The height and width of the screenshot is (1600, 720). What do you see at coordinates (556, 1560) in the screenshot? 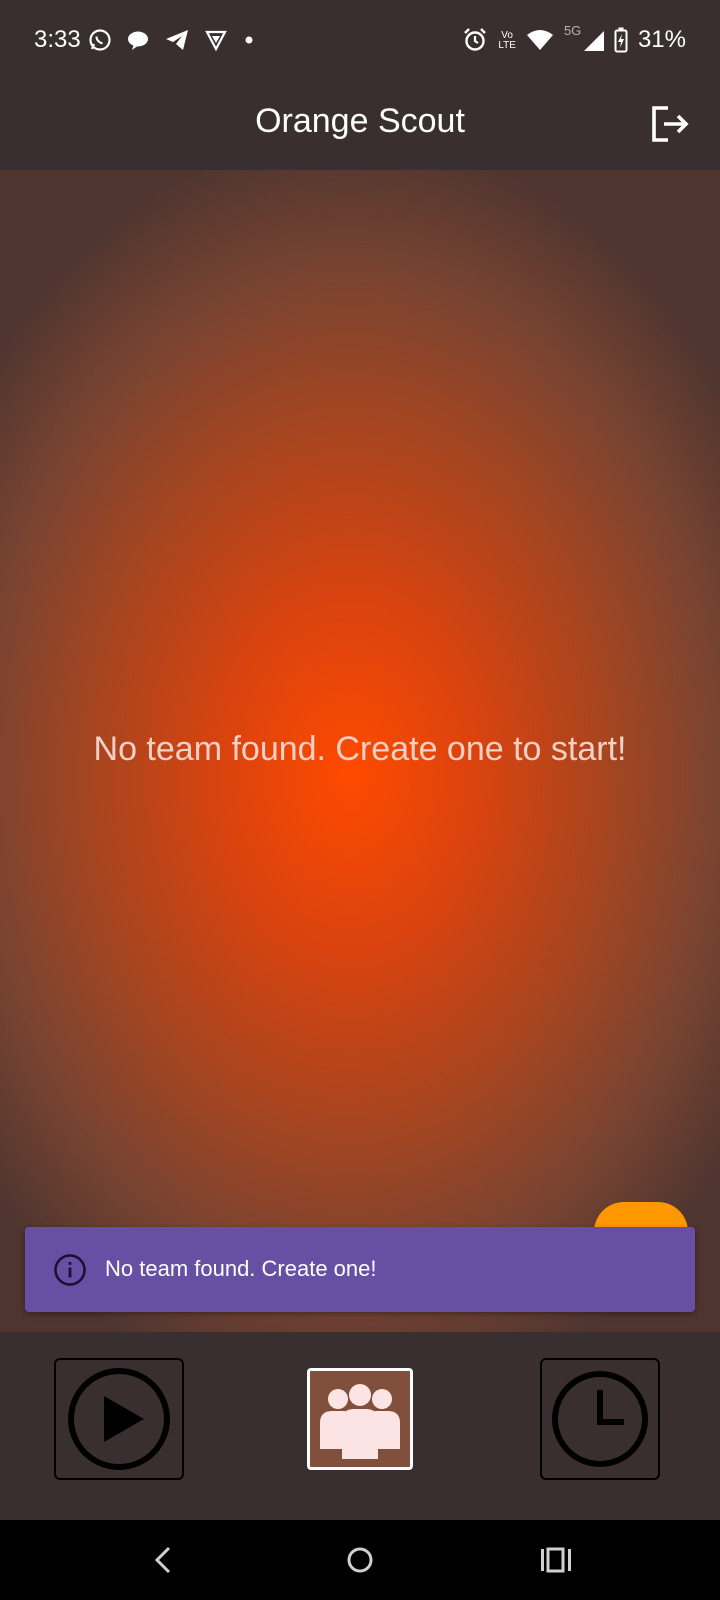
I see `recents-icon` at bounding box center [556, 1560].